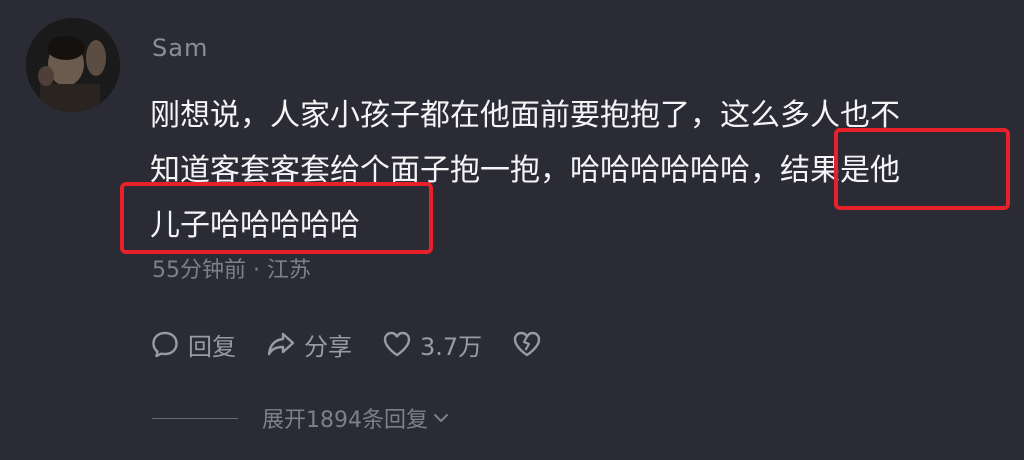 The image size is (1024, 460). What do you see at coordinates (328, 346) in the screenshot?
I see `share-label: 分享` at bounding box center [328, 346].